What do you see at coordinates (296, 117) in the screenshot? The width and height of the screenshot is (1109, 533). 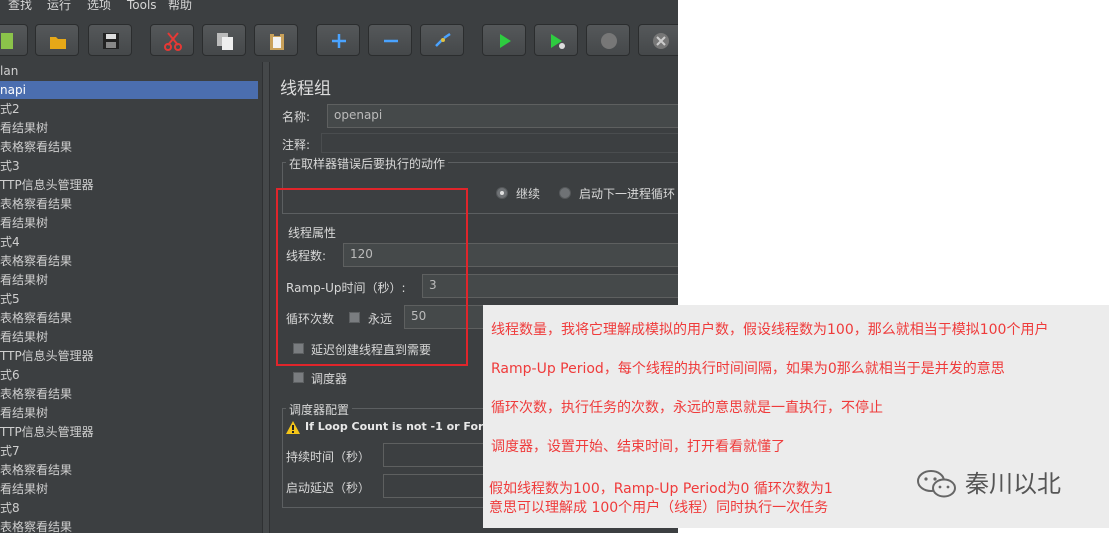 I see `name-label: 名称:` at bounding box center [296, 117].